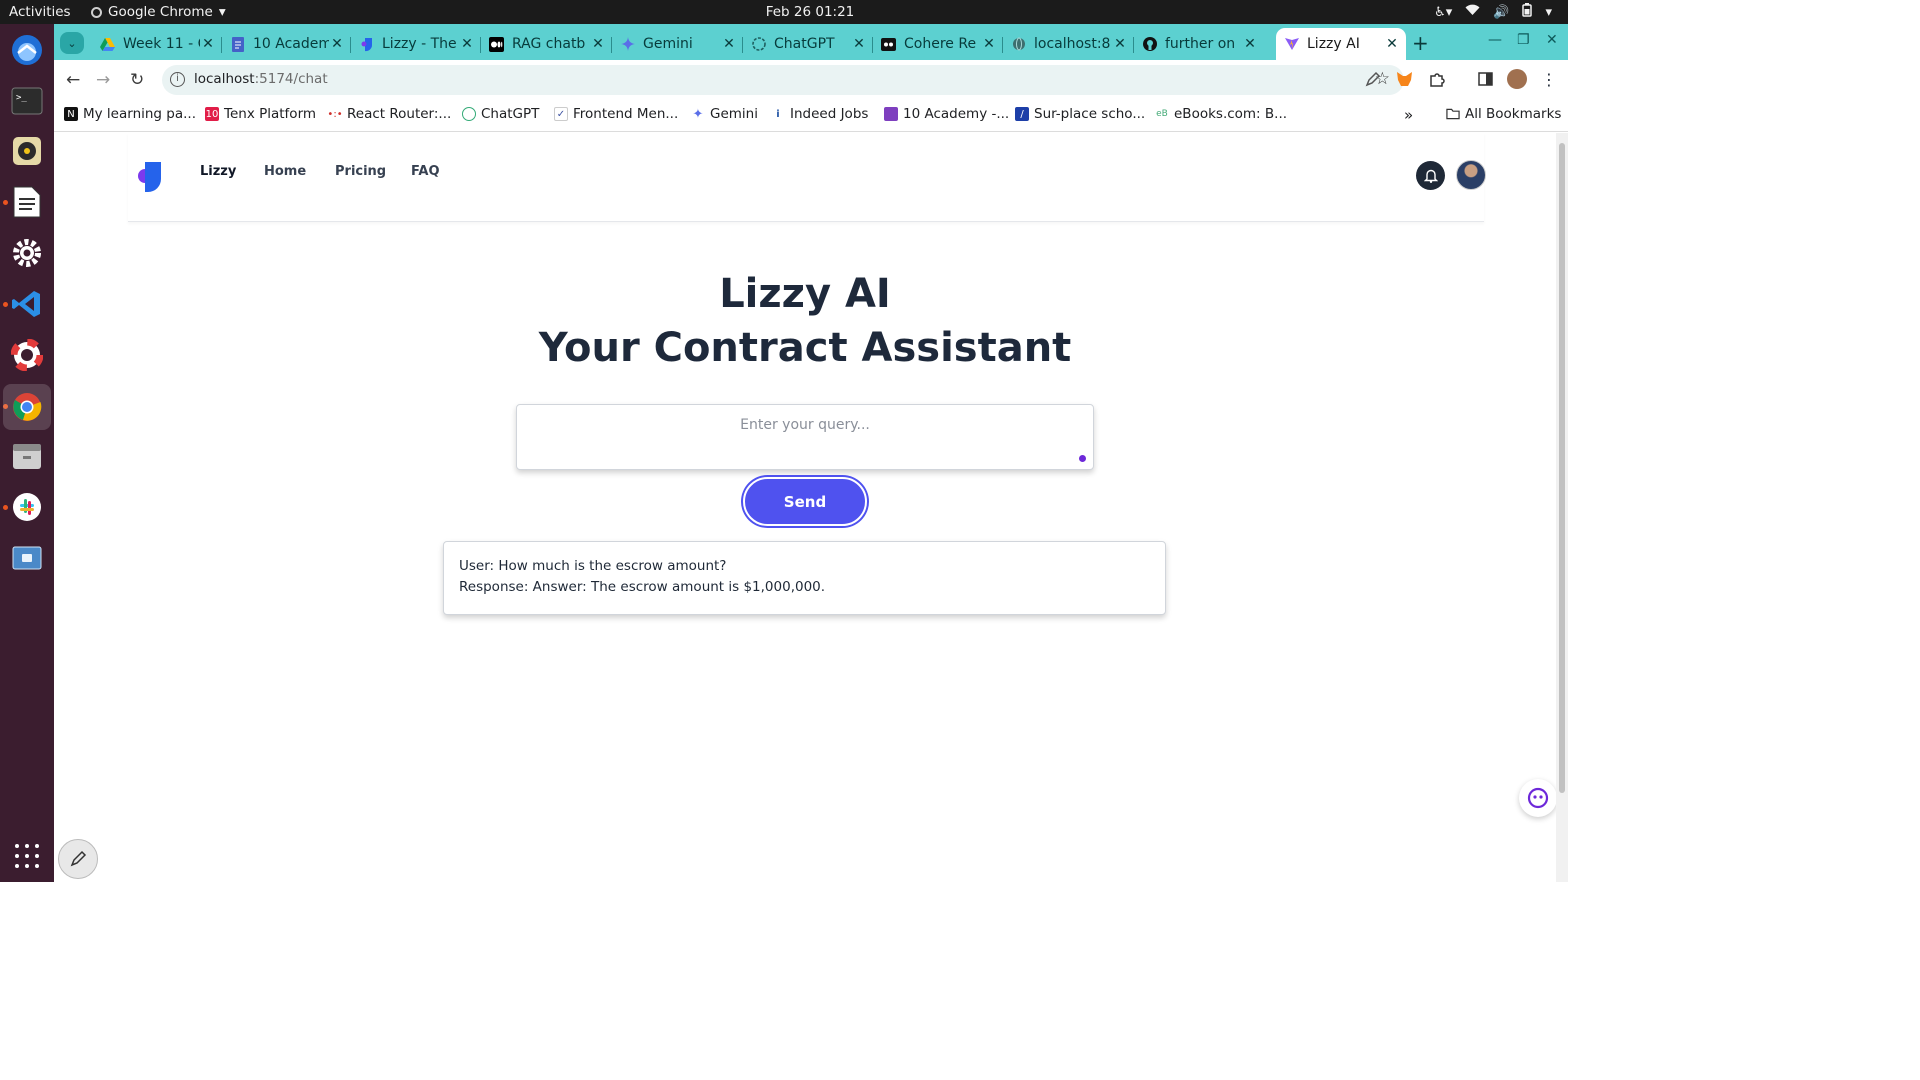 This screenshot has width=1920, height=1080. Describe the element at coordinates (1562, 468) in the screenshot. I see `scrollbar-thumb` at that location.